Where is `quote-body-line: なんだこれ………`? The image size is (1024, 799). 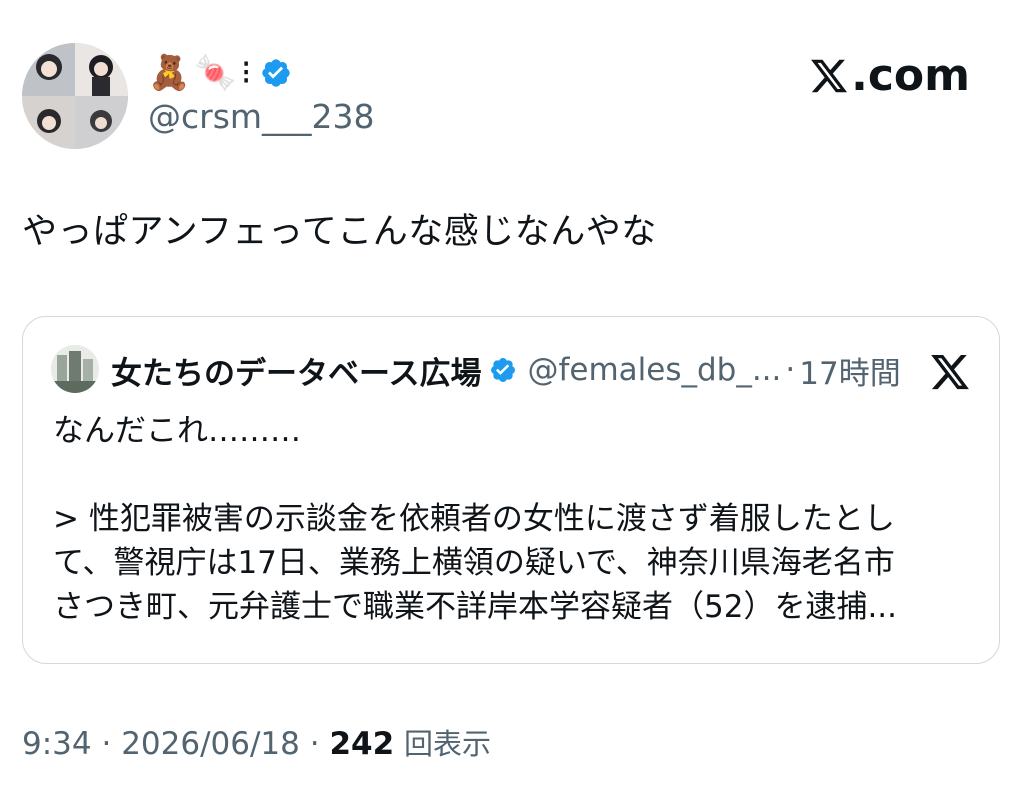 quote-body-line: なんだこれ……… is located at coordinates (177, 431).